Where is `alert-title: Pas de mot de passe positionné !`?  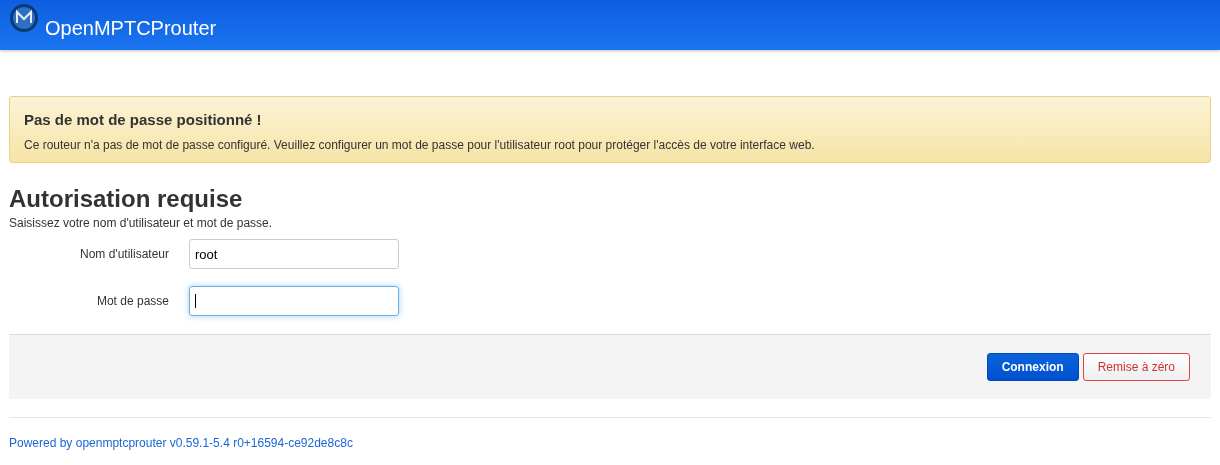 alert-title: Pas de mot de passe positionné ! is located at coordinates (143, 119).